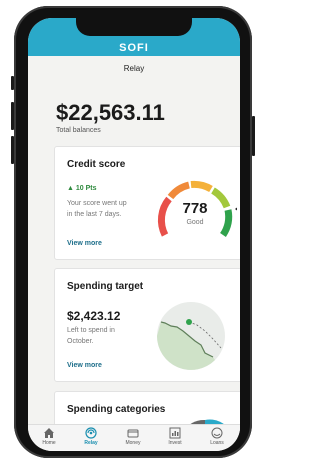 The height and width of the screenshot is (462, 320). Describe the element at coordinates (12, 116) in the screenshot. I see `volume-up-button` at that location.